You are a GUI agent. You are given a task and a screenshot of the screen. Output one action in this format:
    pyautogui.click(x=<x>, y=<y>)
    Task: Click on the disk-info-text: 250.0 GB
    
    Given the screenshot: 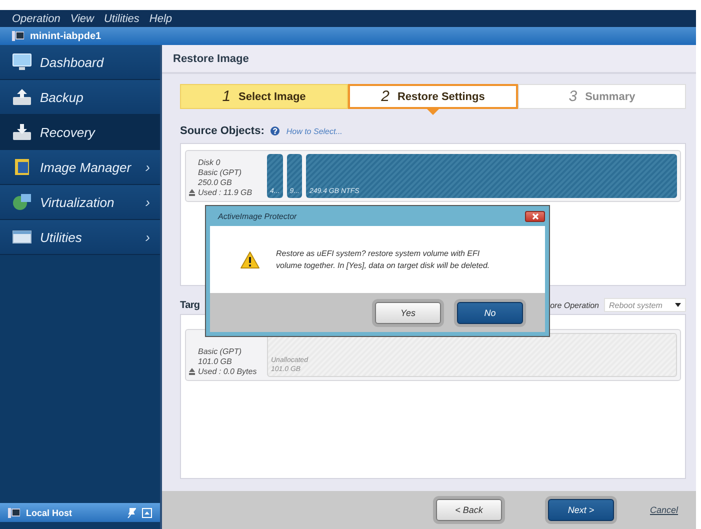 What is the action you would take?
    pyautogui.click(x=215, y=183)
    